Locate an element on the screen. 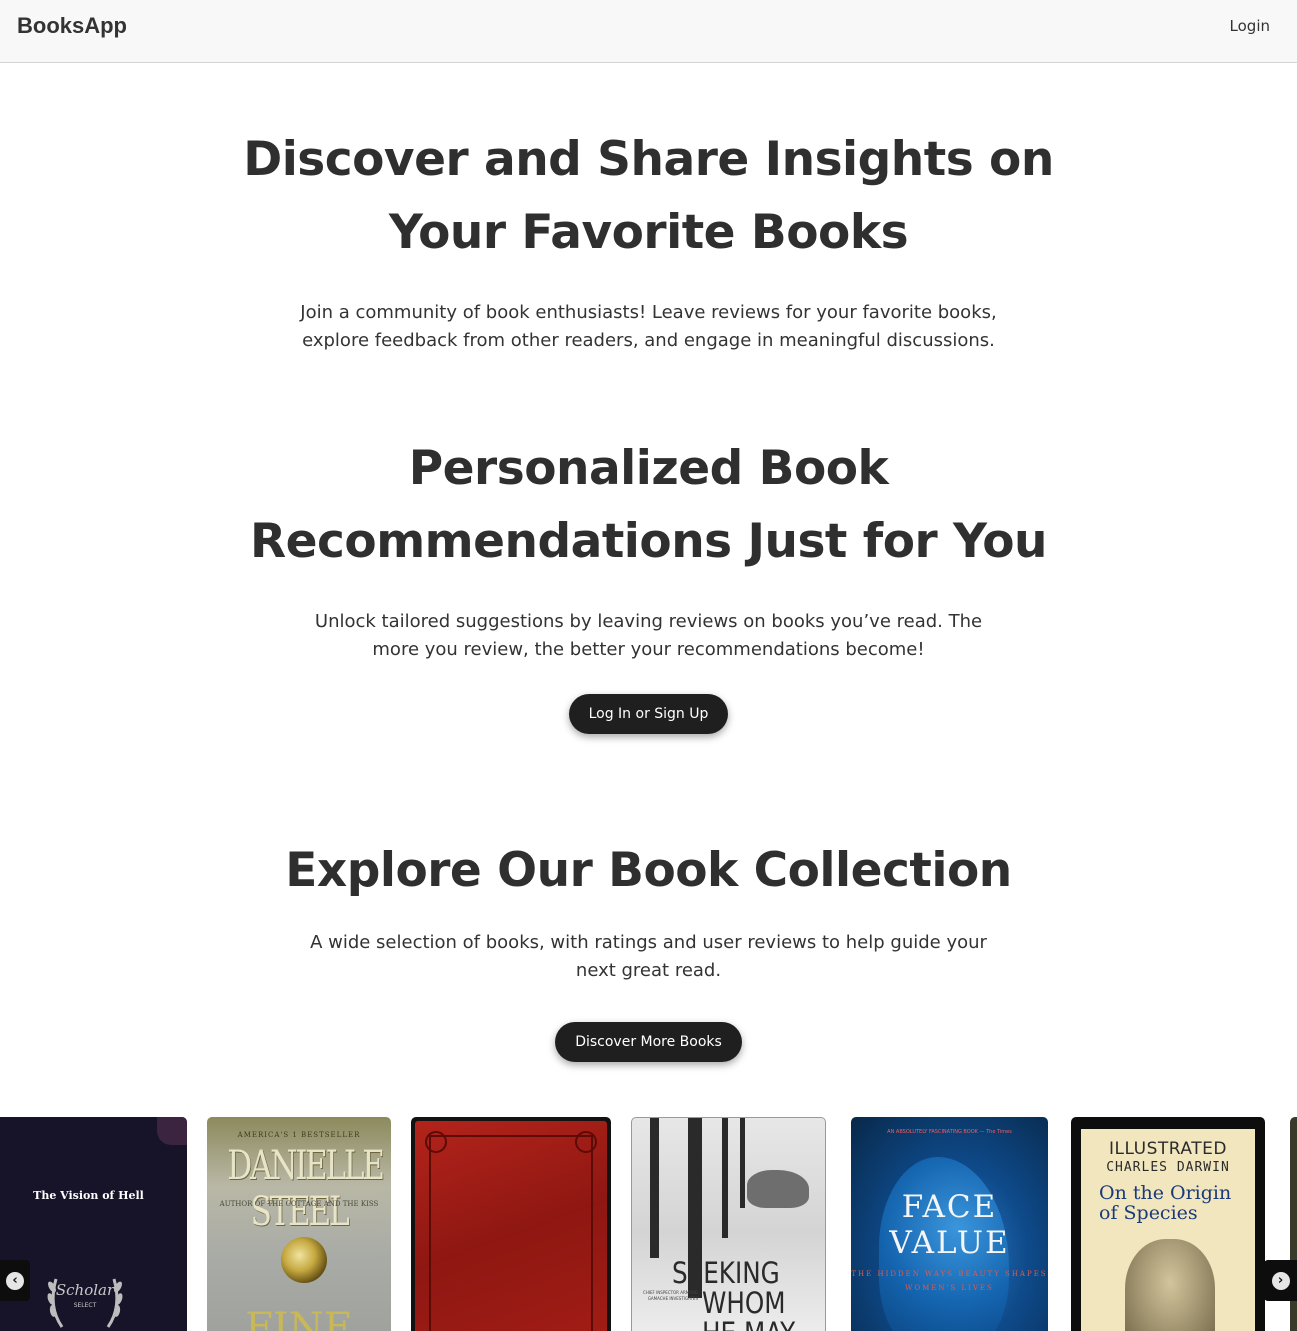 Image resolution: width=1297 pixels, height=1331 pixels. carousel-next-button: › is located at coordinates (1280, 1280).